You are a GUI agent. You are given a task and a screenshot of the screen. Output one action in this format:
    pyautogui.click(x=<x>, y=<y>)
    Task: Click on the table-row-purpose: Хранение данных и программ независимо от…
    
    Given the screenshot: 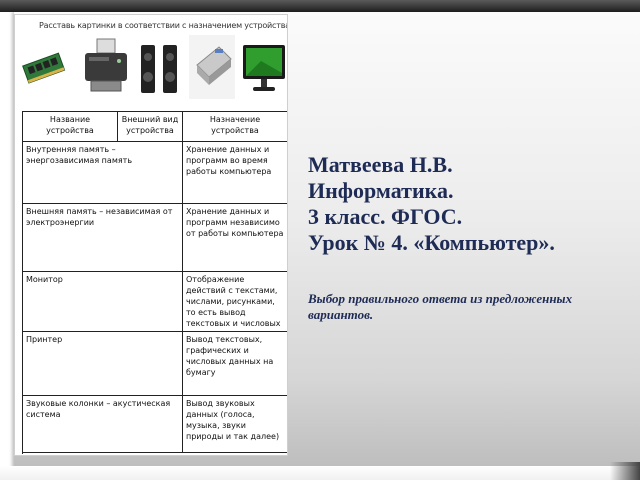 What is the action you would take?
    pyautogui.click(x=235, y=238)
    